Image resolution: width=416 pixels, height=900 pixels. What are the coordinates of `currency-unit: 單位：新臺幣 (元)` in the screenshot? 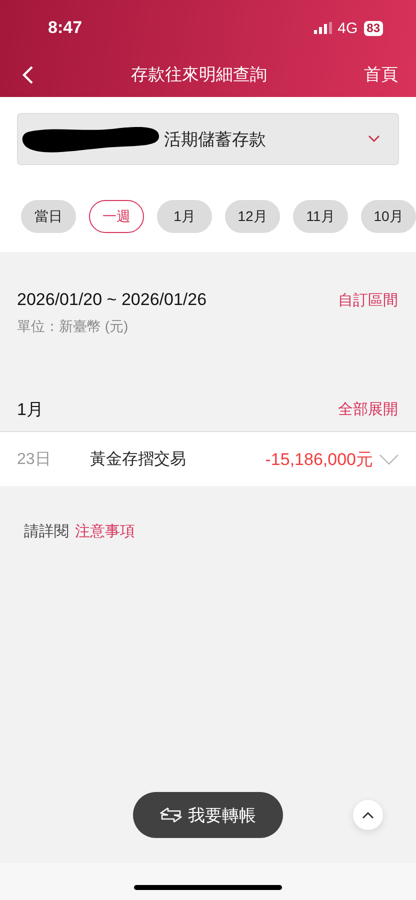 It's located at (73, 326).